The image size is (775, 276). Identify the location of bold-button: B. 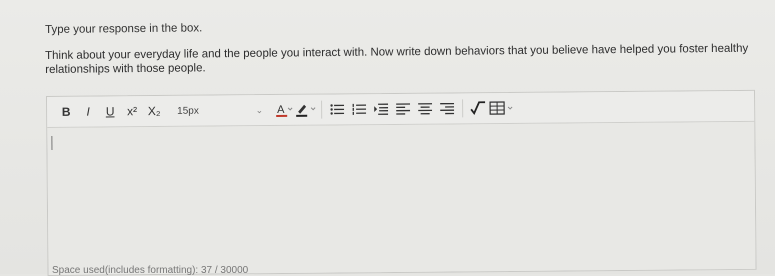
(66, 112).